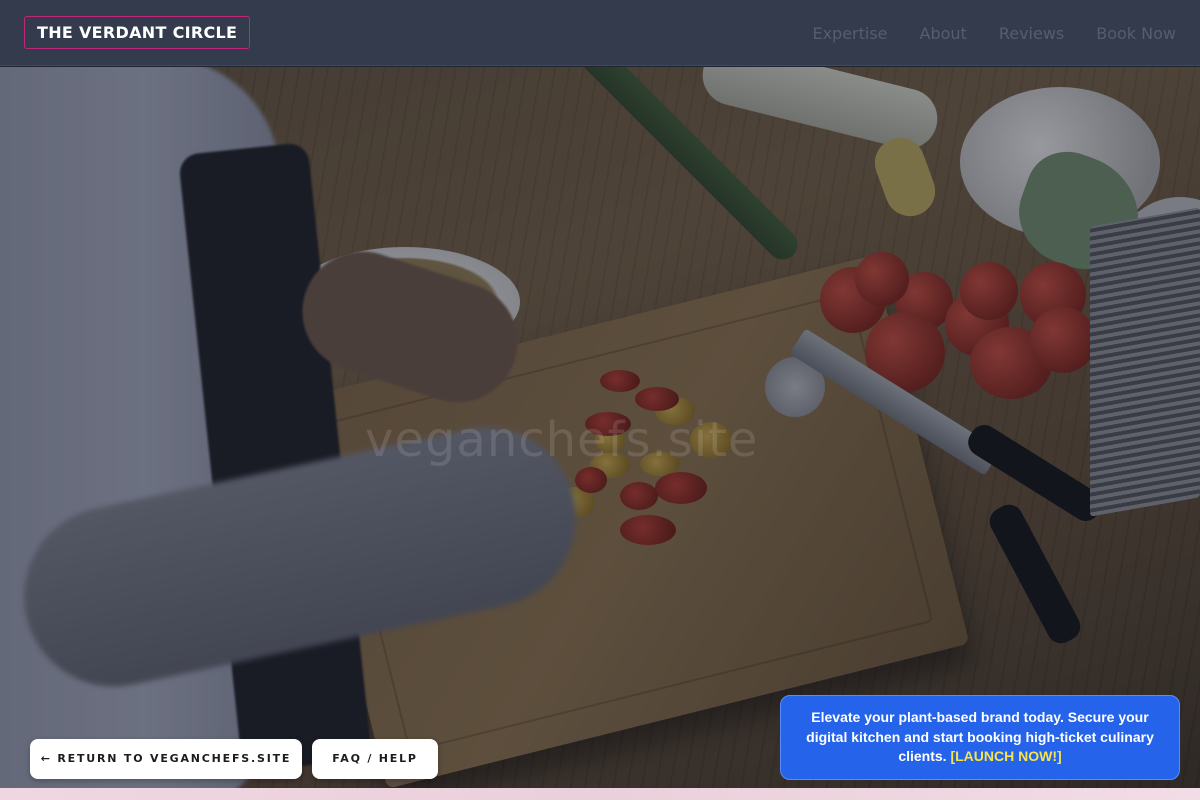 The image size is (1200, 800). Describe the element at coordinates (375, 759) in the screenshot. I see `faq-help-button: FAQ / HELP` at that location.